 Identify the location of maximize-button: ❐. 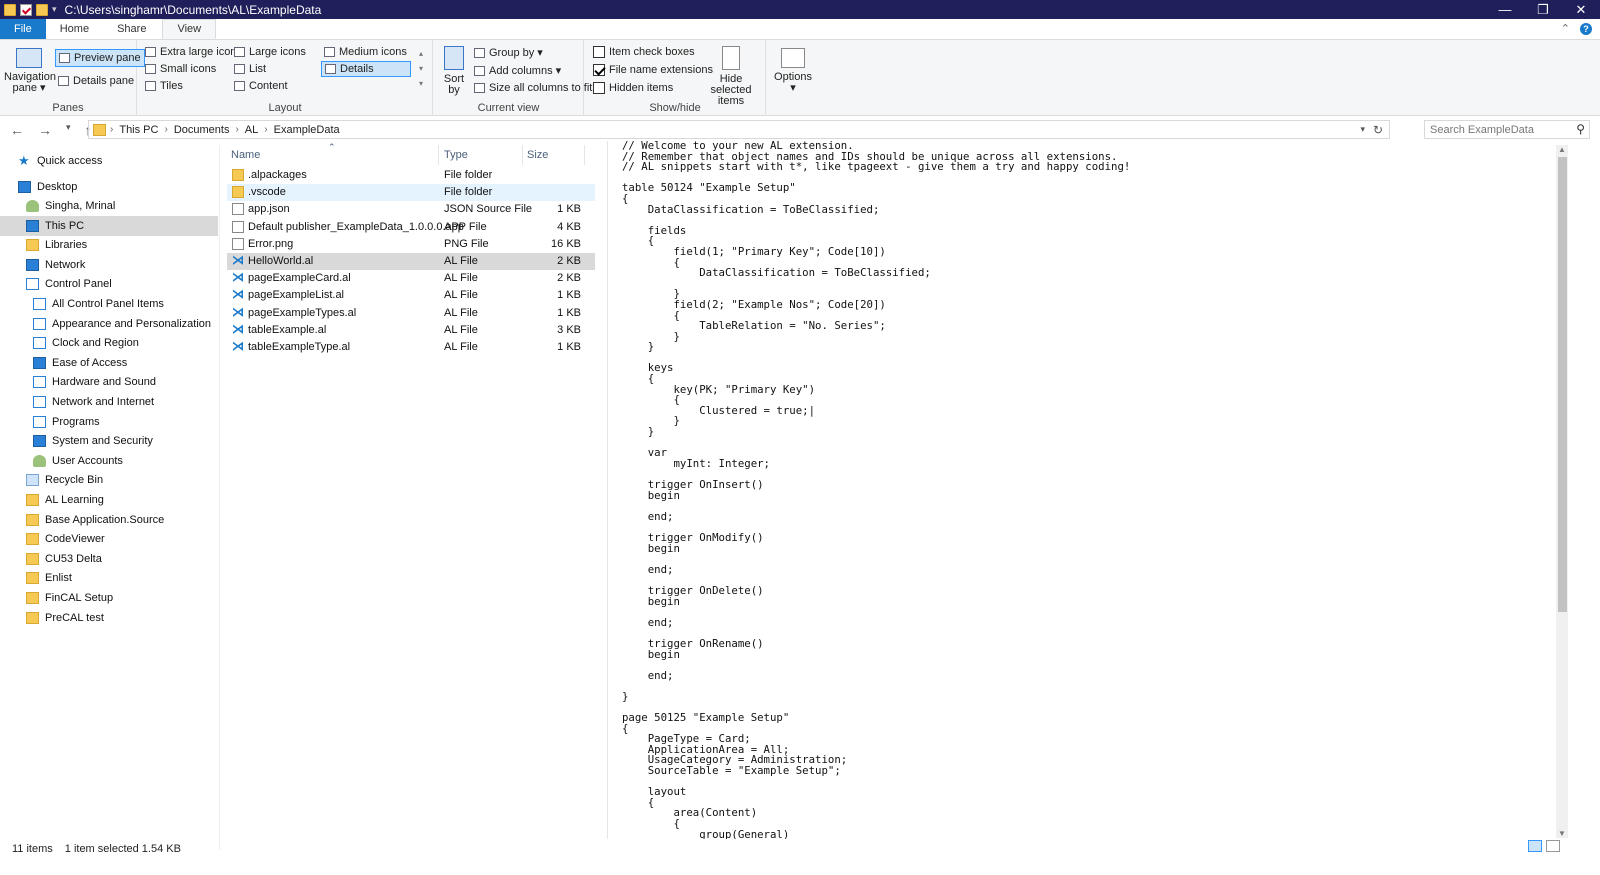
(1543, 9).